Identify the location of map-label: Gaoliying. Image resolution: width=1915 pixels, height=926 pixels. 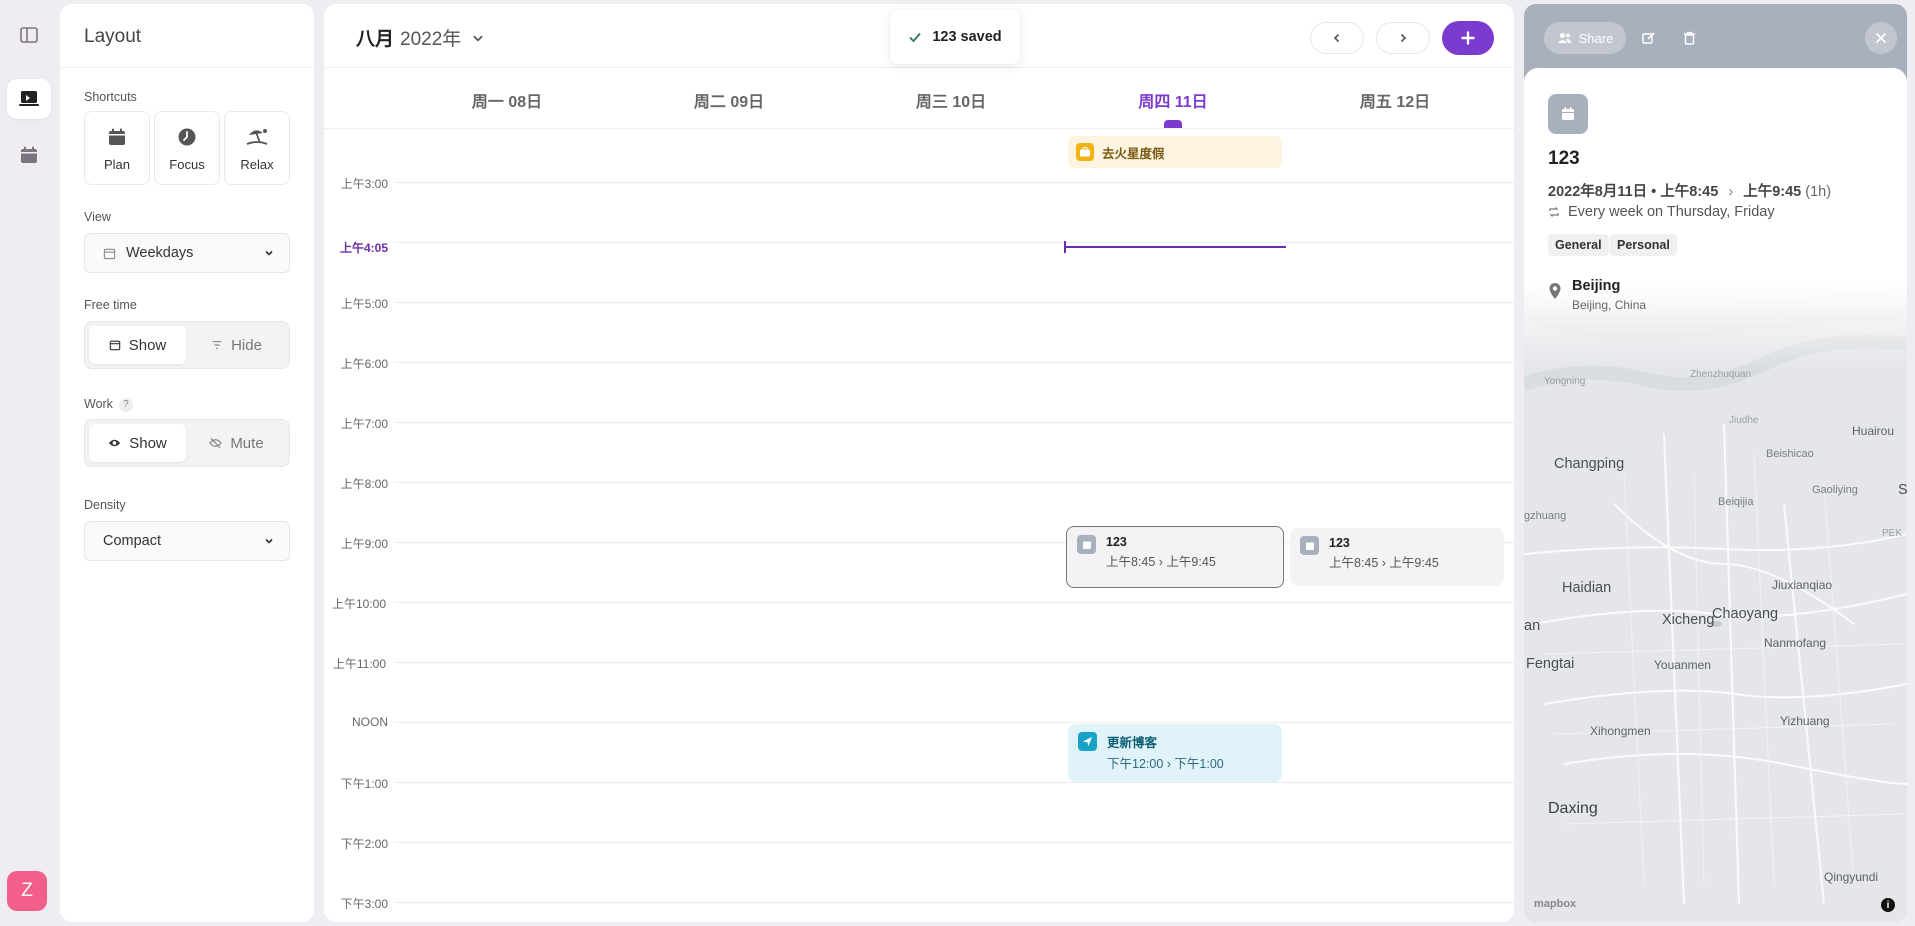
(1835, 490).